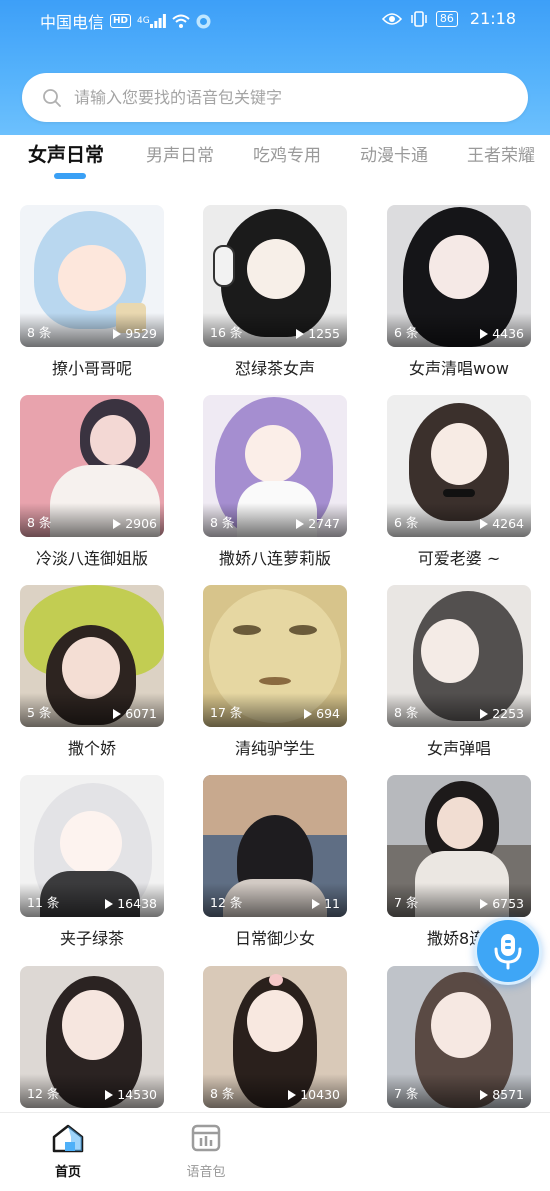  I want to click on play-count: 16438, so click(131, 903).